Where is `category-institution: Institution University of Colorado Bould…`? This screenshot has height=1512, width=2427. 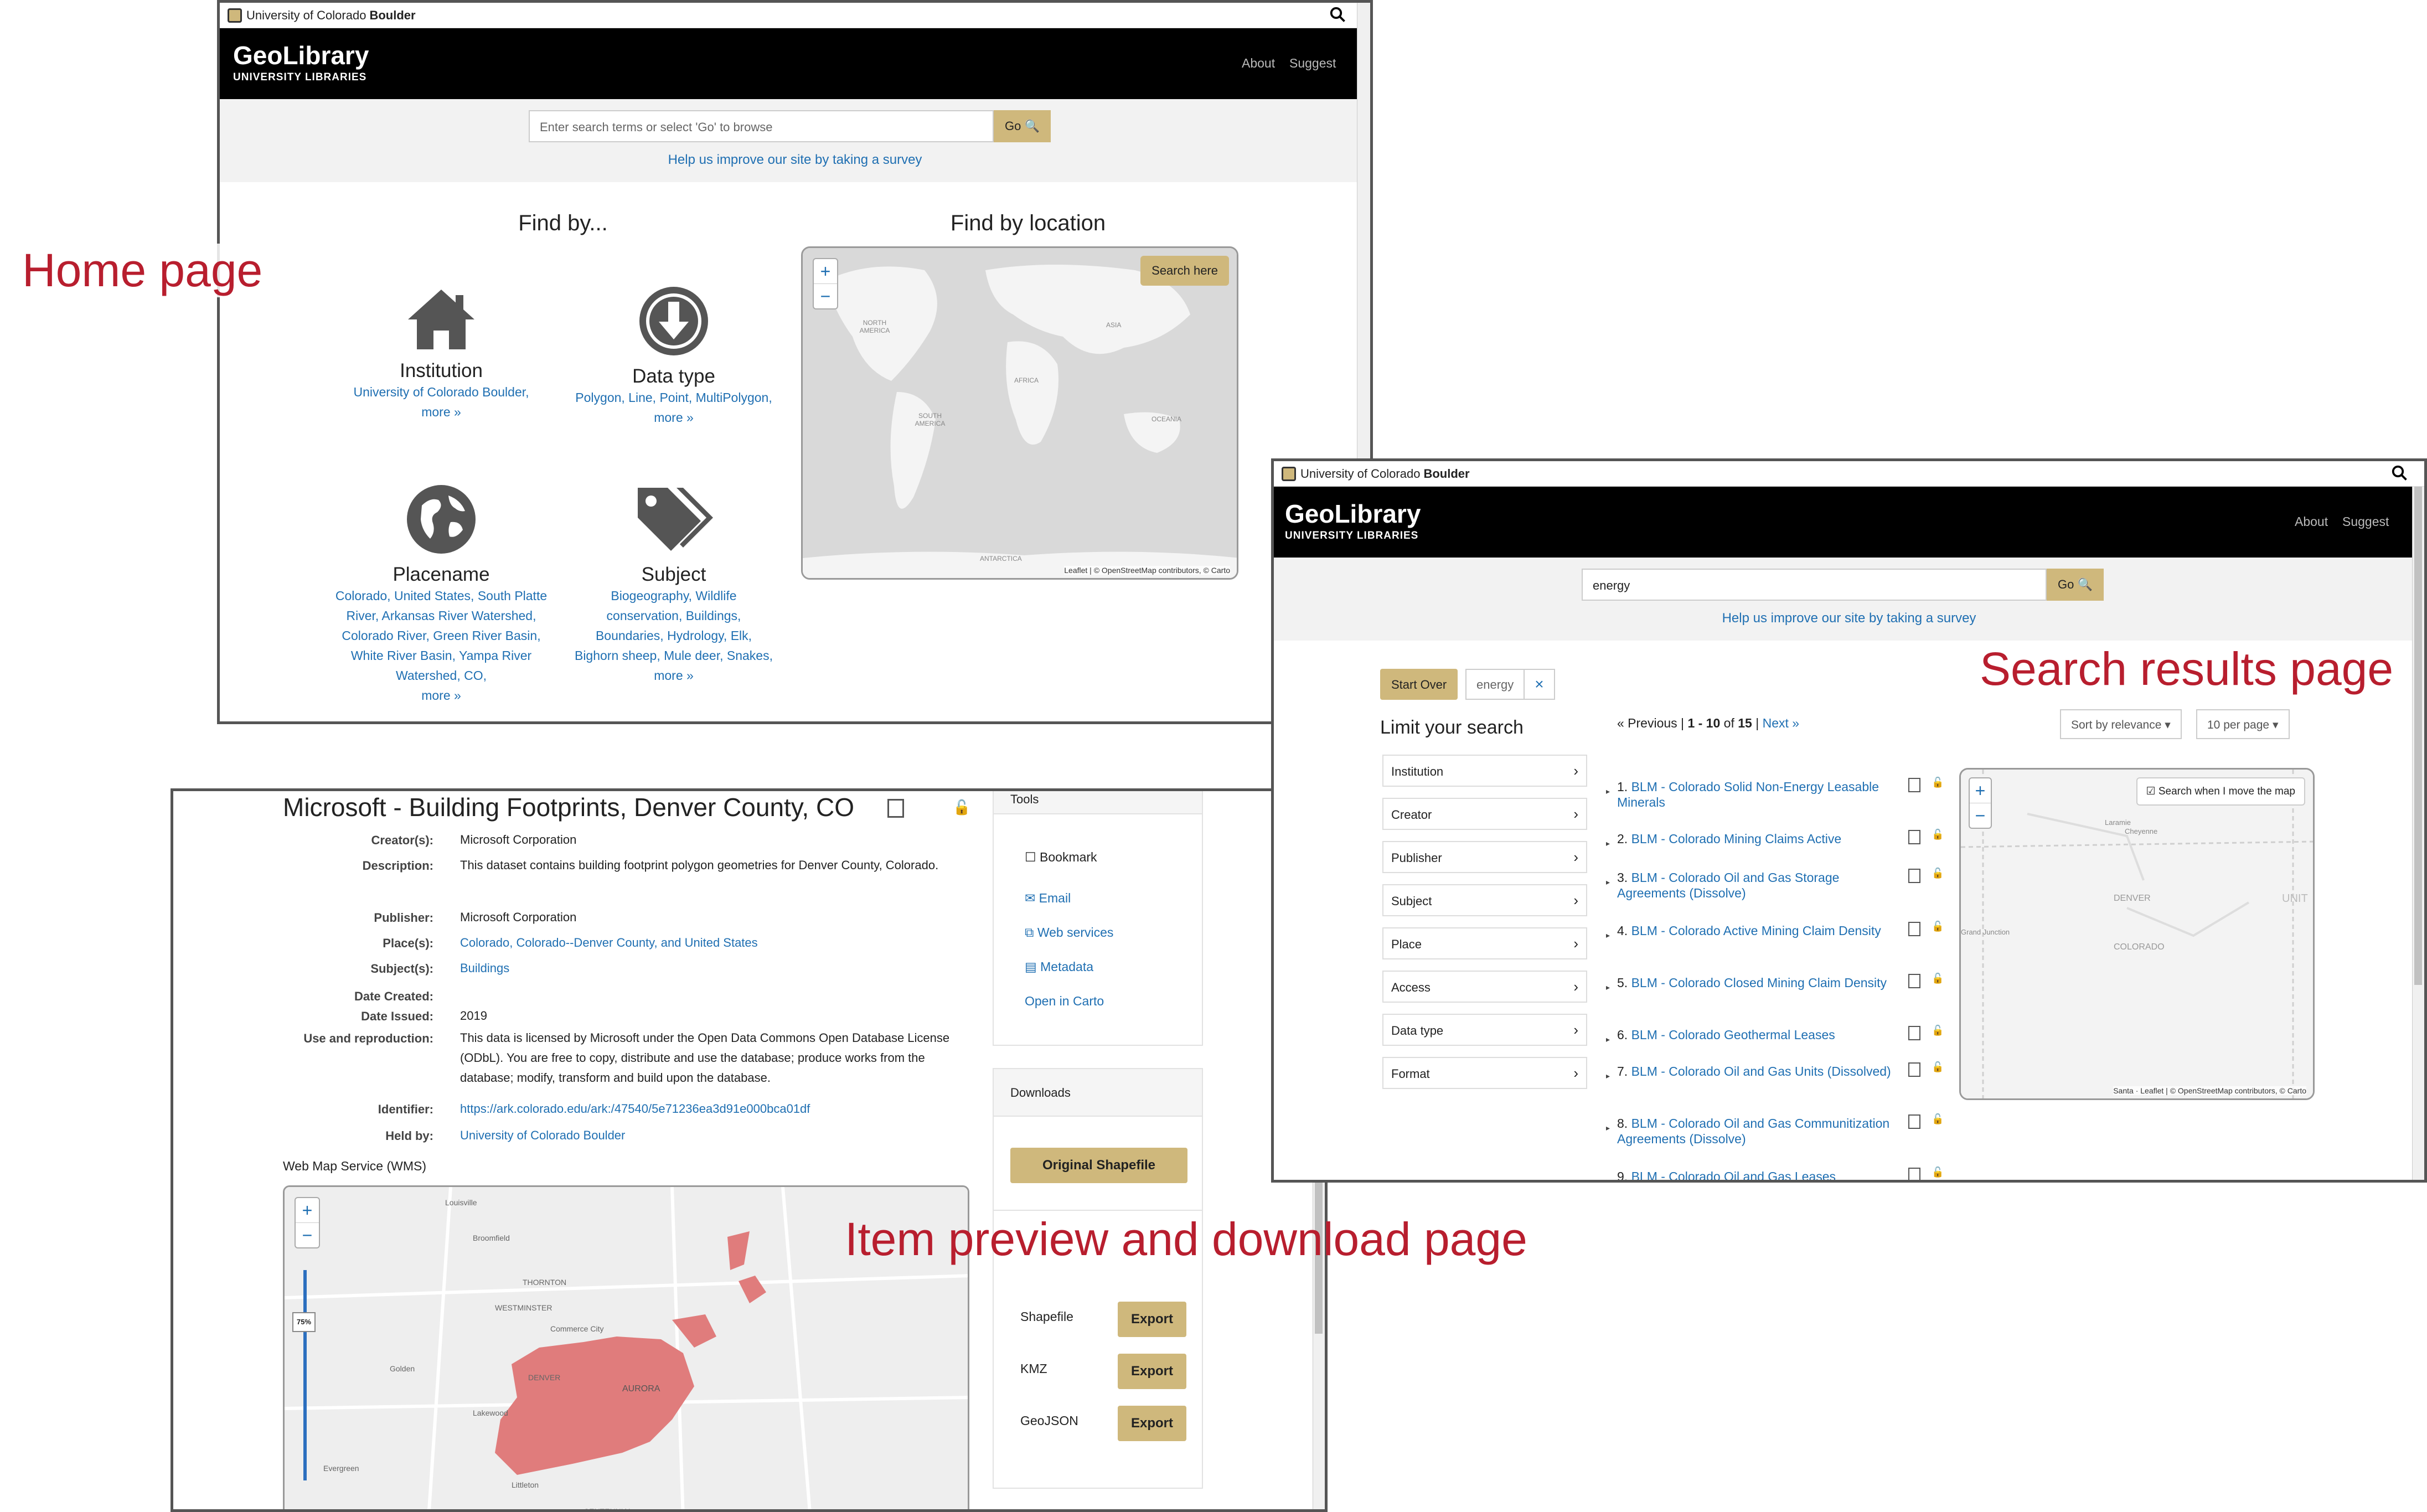
category-institution: Institution University of Colorado Bould… is located at coordinates (441, 353).